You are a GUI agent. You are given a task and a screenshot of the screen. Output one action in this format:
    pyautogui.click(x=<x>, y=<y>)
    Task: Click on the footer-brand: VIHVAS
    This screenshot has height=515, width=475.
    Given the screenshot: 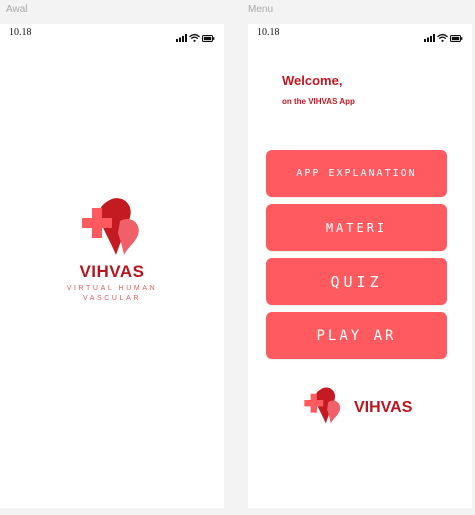 What is the action you would take?
    pyautogui.click(x=383, y=407)
    